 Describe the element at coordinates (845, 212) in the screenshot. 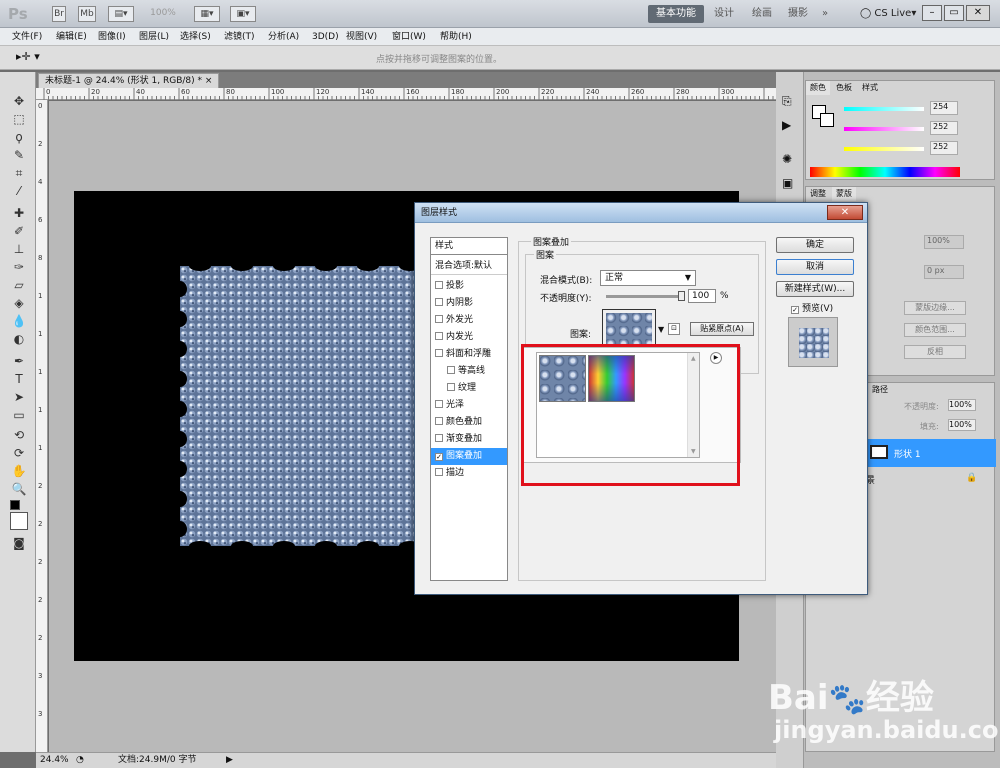

I see `dialog-close-button: ✕` at that location.